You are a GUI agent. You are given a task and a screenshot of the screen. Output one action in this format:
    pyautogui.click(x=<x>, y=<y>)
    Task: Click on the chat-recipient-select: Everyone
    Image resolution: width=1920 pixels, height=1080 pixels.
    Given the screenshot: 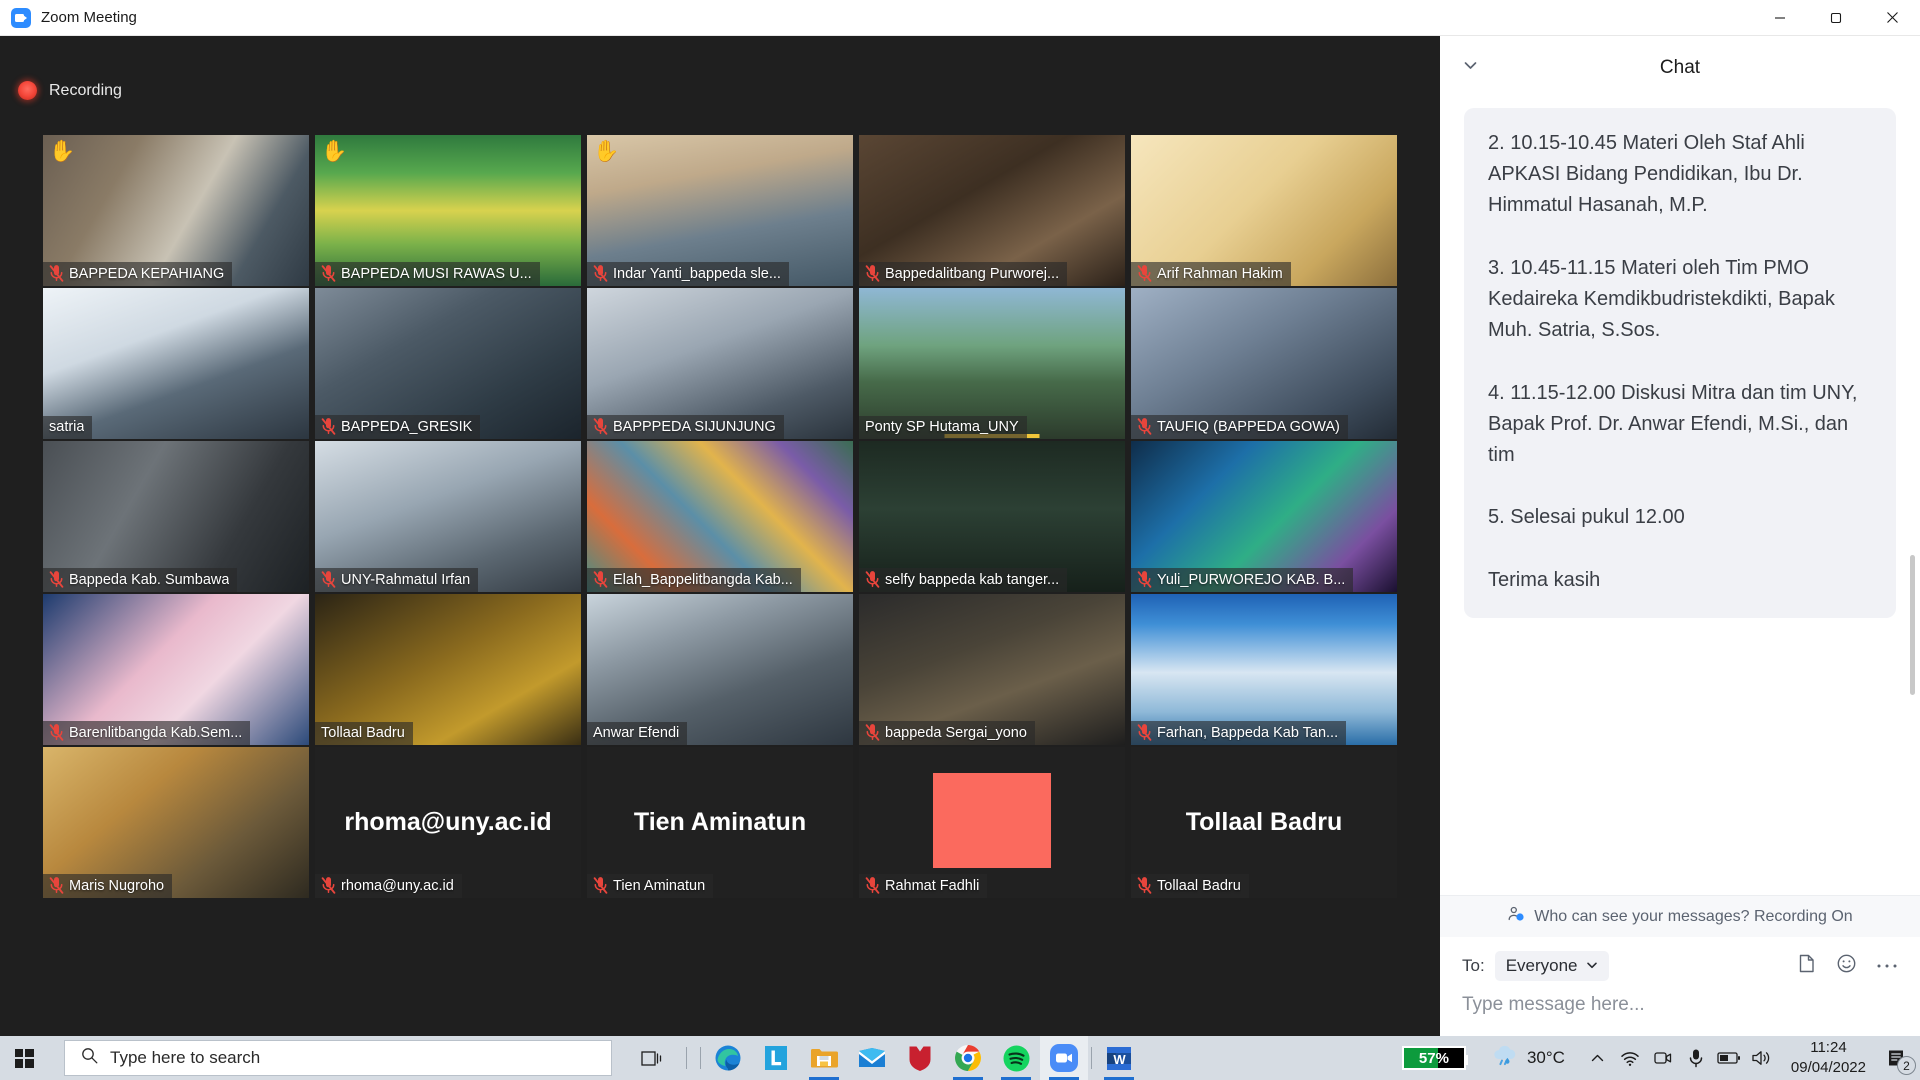 What is the action you would take?
    pyautogui.click(x=1551, y=966)
    